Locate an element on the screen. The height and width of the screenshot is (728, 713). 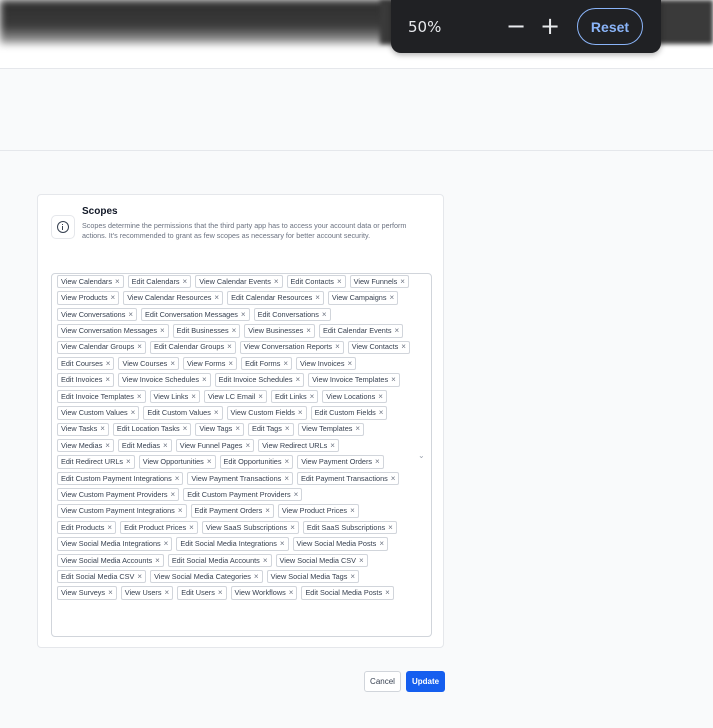
scope-tag: View Conversations × is located at coordinates (97, 314).